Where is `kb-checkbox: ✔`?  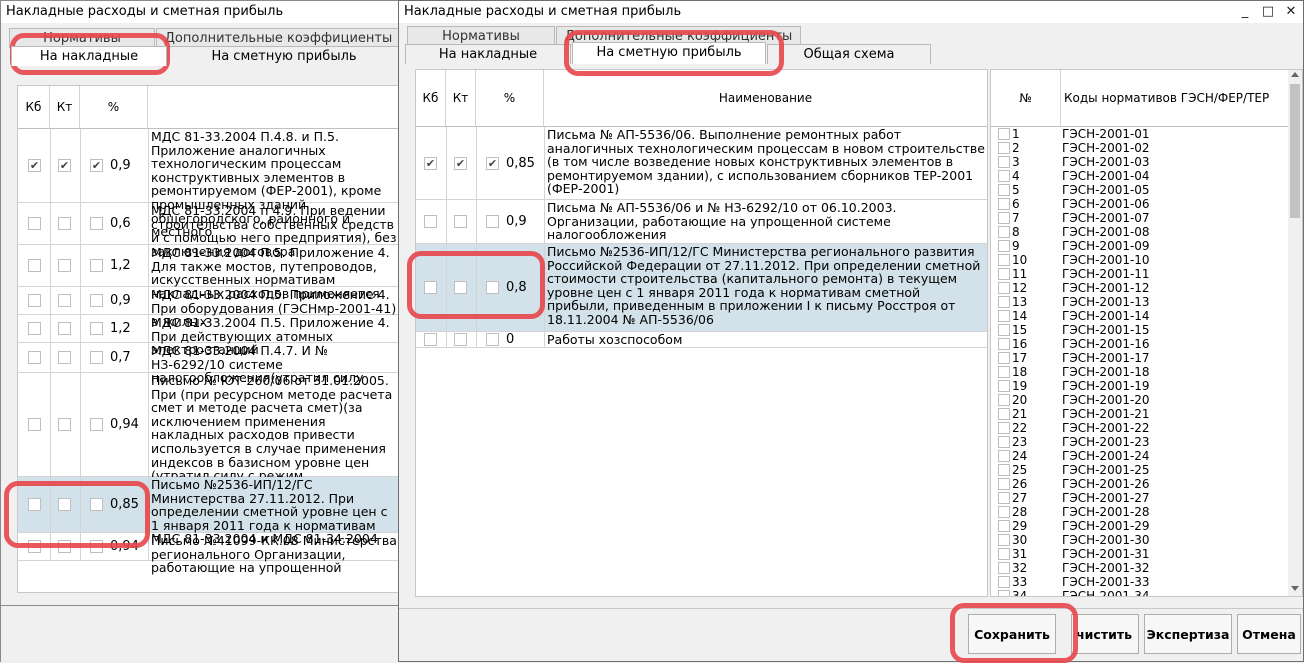
kb-checkbox: ✔ is located at coordinates (430, 163).